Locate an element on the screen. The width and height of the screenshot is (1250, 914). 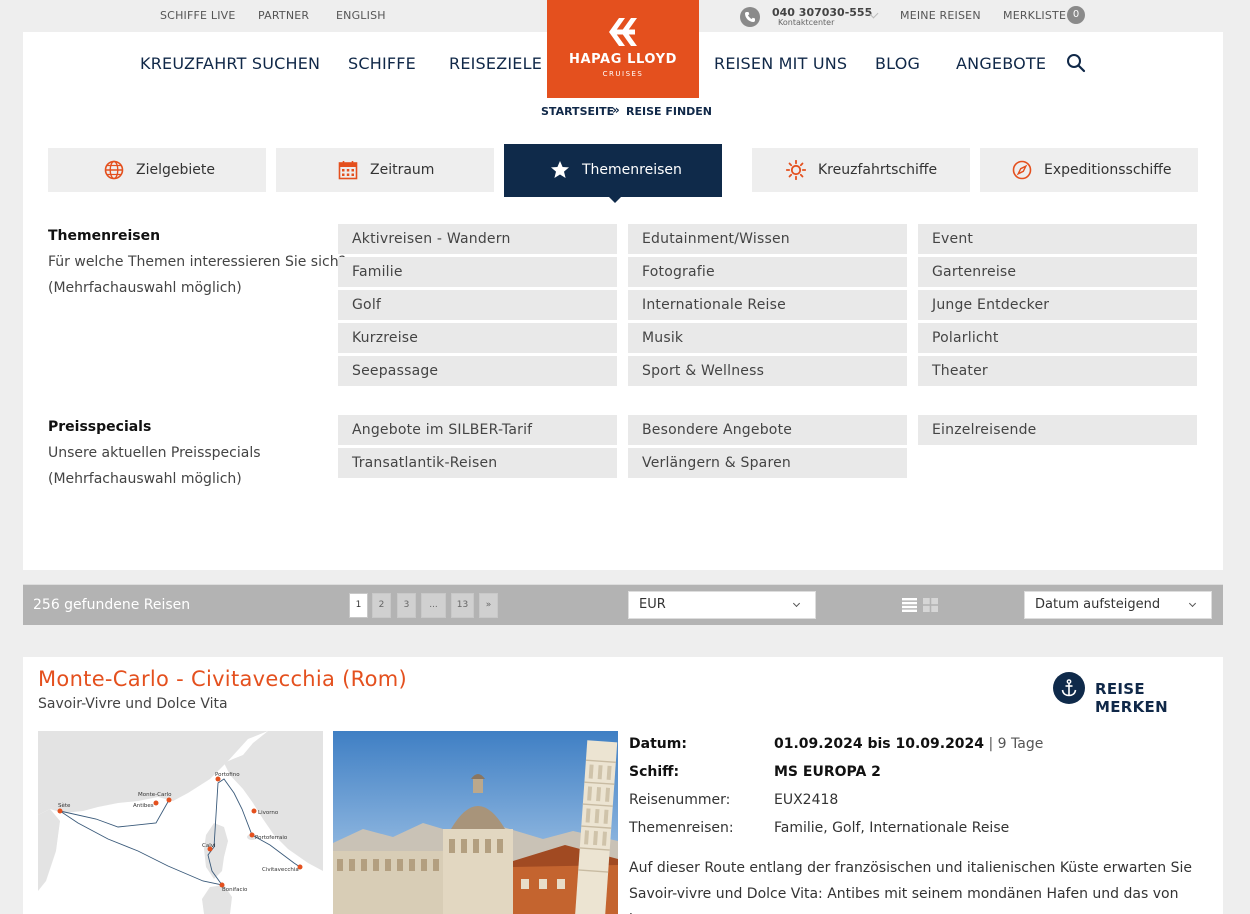
list-view-icon is located at coordinates (909, 605).